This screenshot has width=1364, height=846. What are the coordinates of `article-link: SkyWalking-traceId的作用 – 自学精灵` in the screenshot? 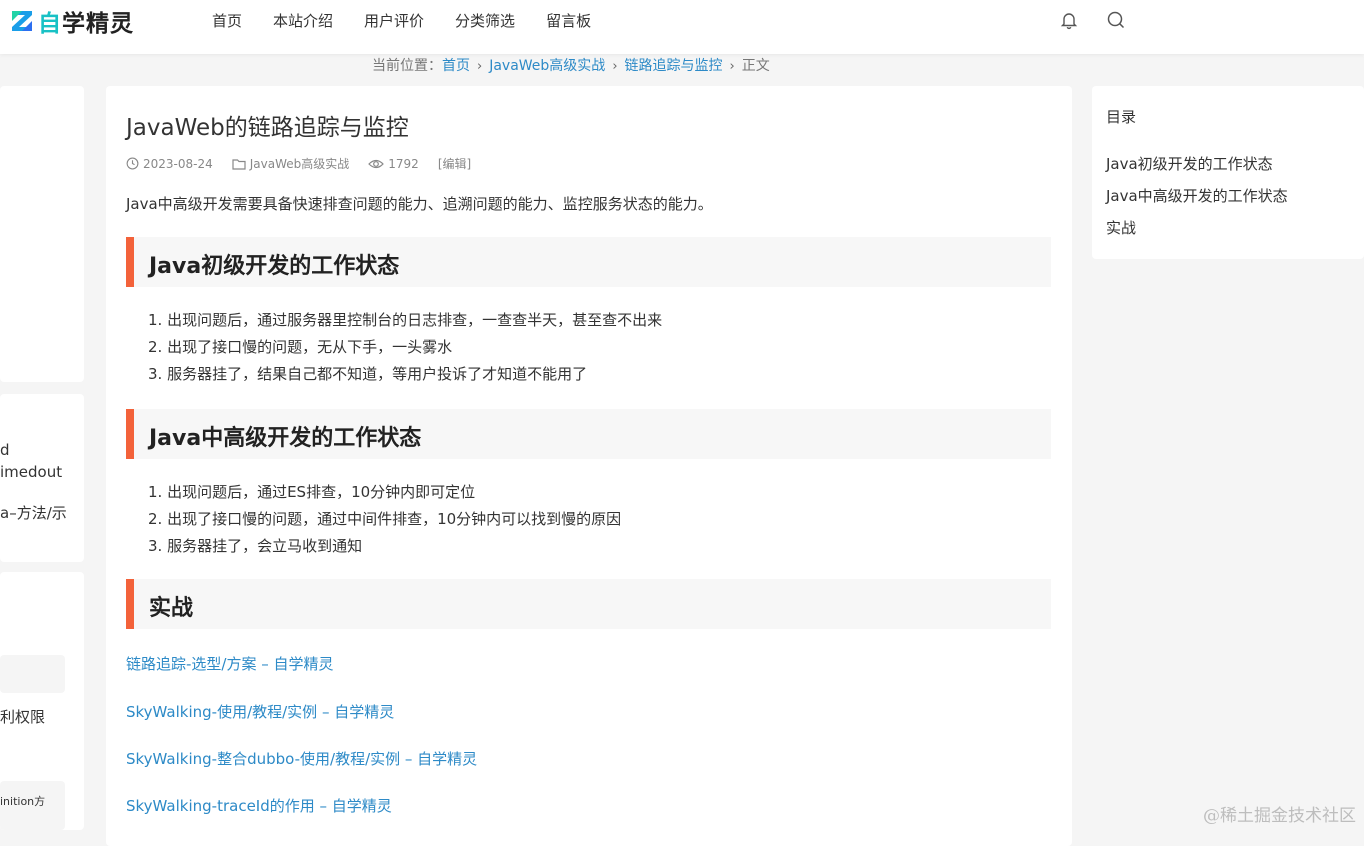 It's located at (259, 805).